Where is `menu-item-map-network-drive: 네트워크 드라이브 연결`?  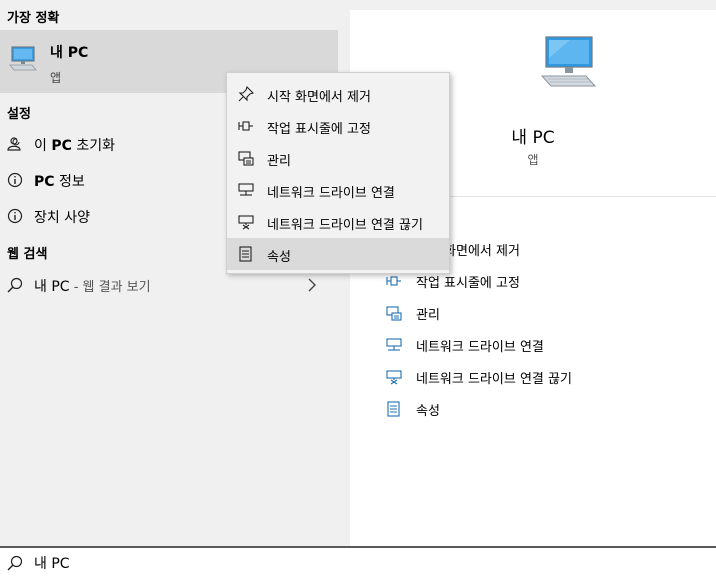
menu-item-map-network-drive: 네트워크 드라이브 연결 is located at coordinates (338, 190).